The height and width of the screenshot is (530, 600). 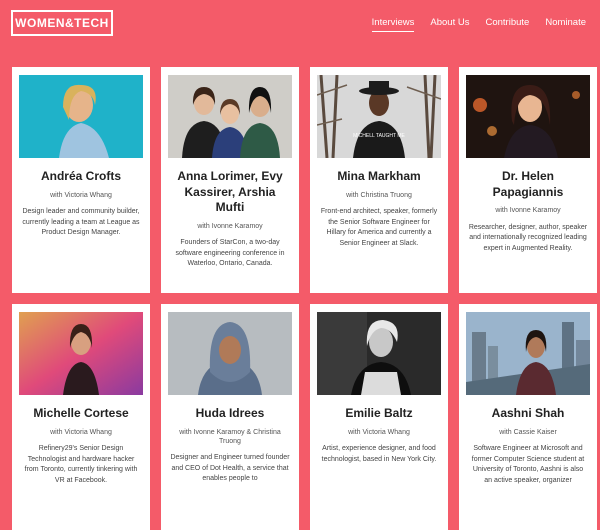 I want to click on person-name: Aashni Shah, so click(x=528, y=414).